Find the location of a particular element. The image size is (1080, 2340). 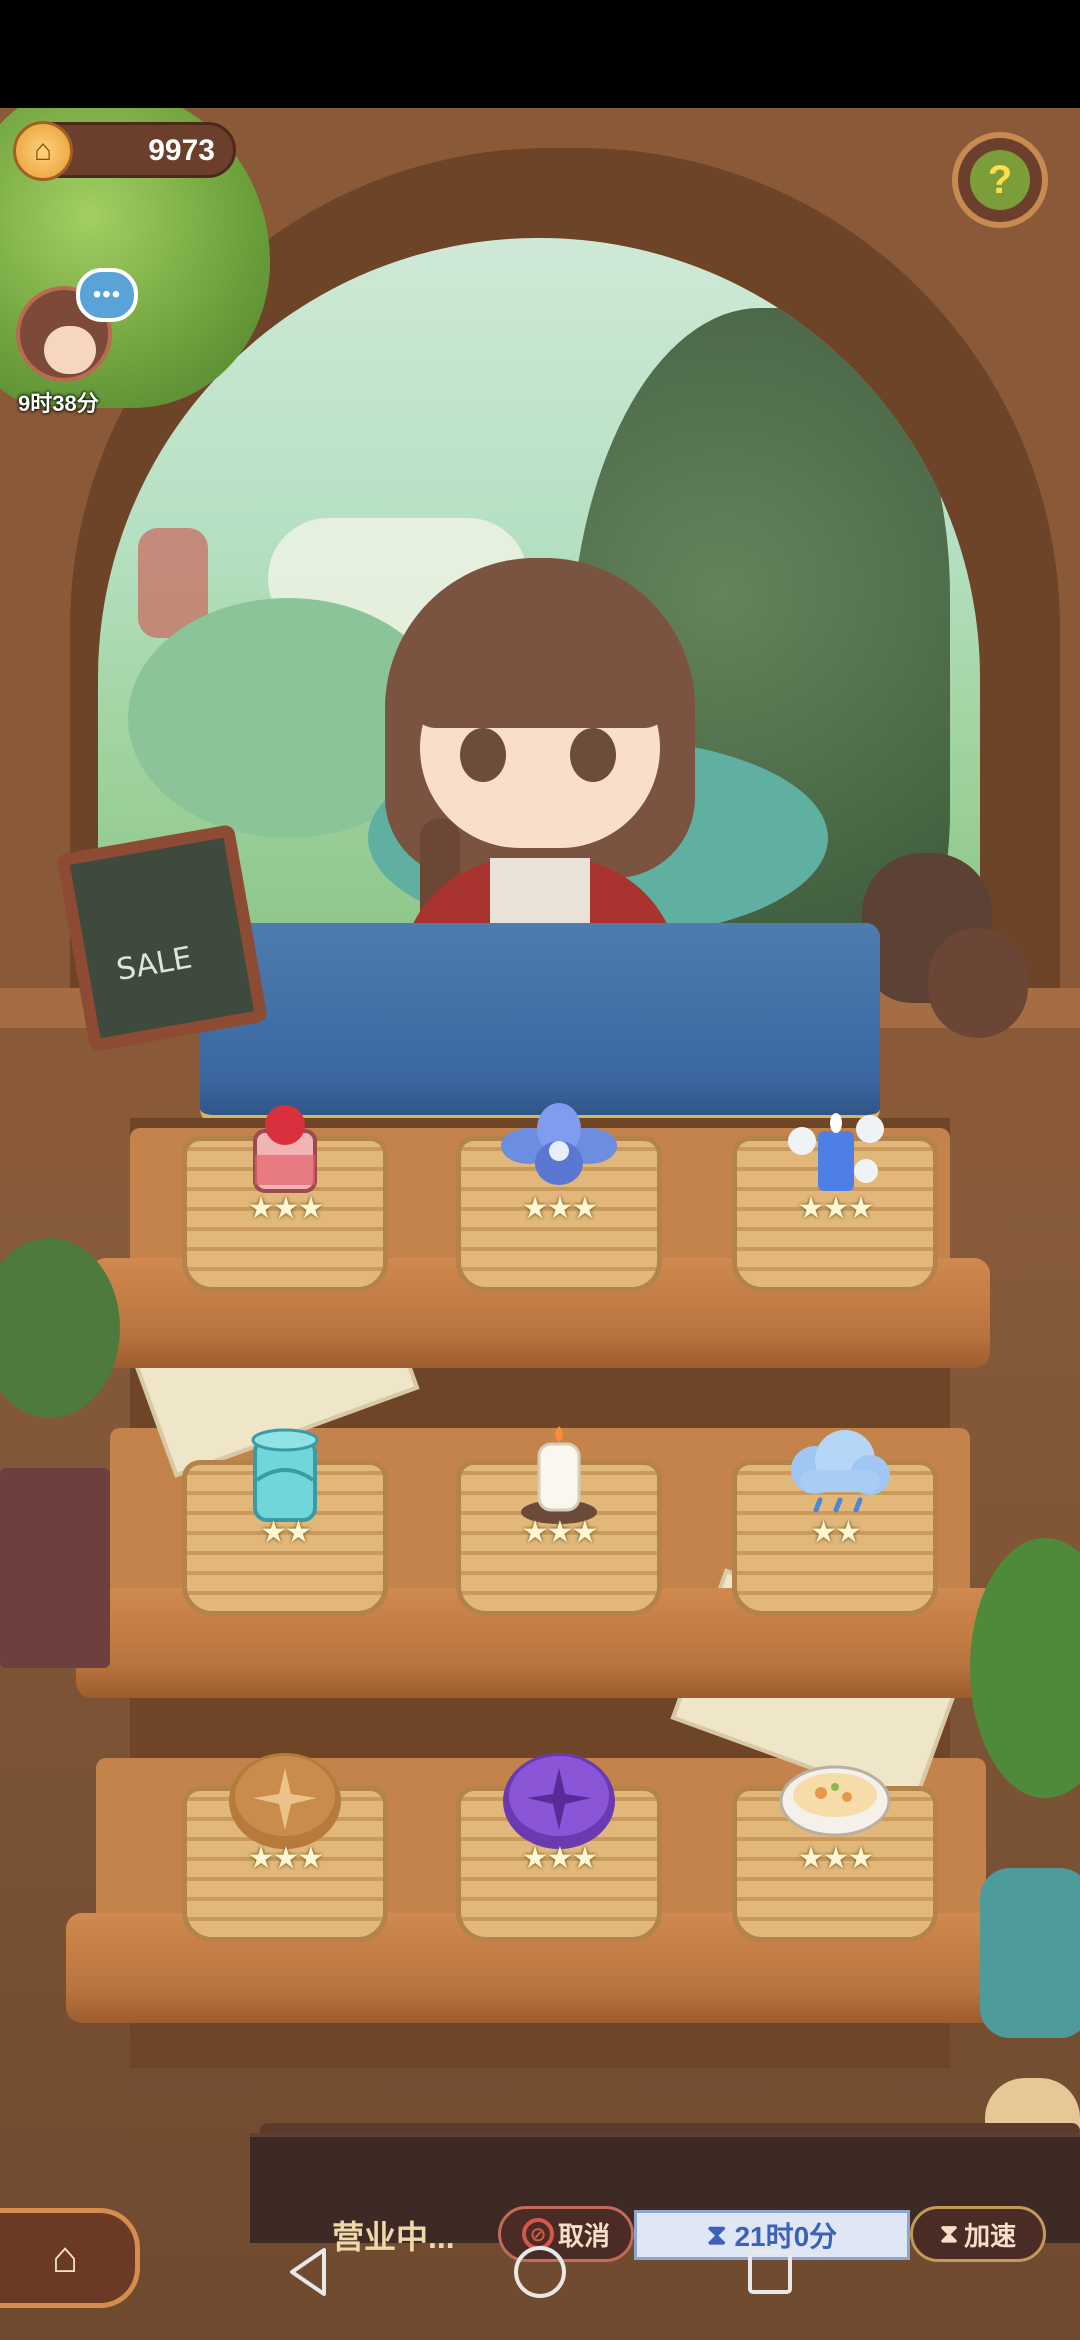

coin-value: 9973 is located at coordinates (181, 150).